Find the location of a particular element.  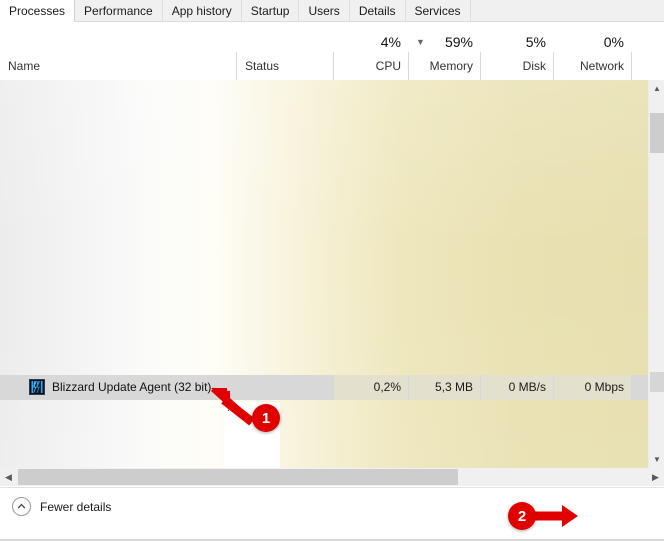

fewer-details-label: Fewer details is located at coordinates (76, 506).